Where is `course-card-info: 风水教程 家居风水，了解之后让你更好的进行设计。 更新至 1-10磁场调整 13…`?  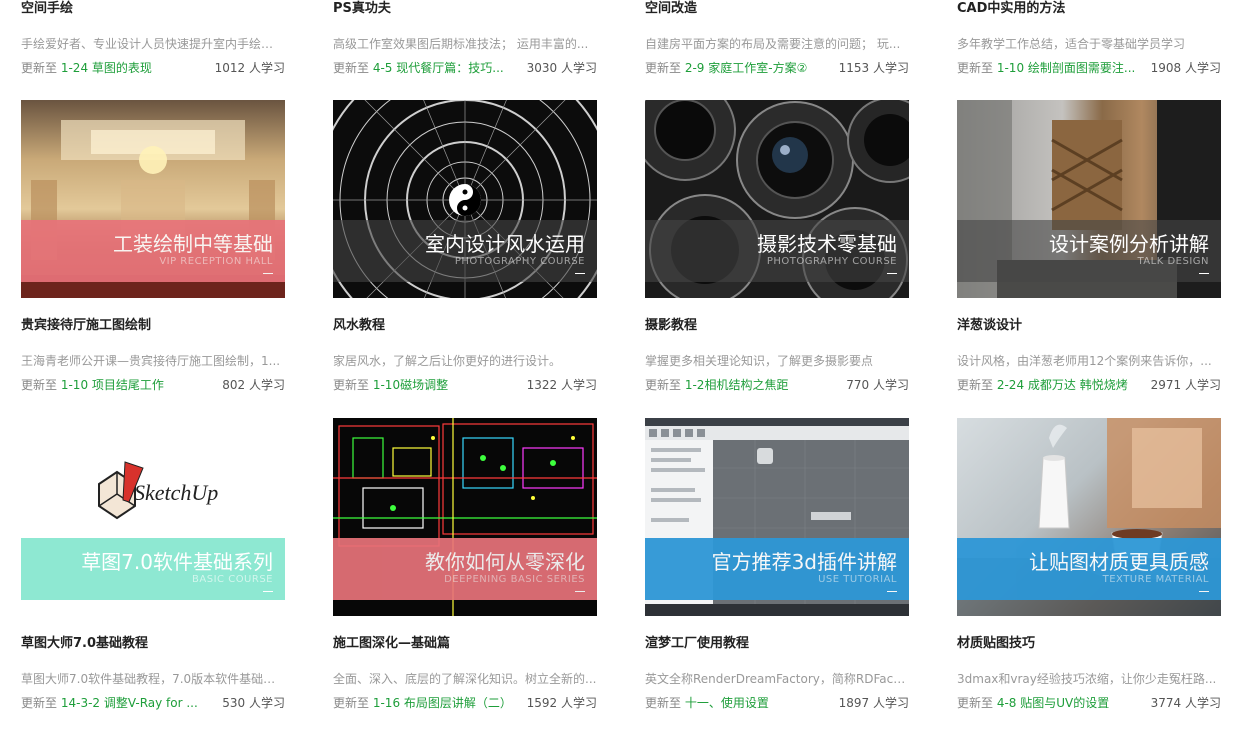
course-card-info: 风水教程 家居风水，了解之后让你更好的进行设计。 更新至 1-10磁场调整 13… is located at coordinates (465, 355).